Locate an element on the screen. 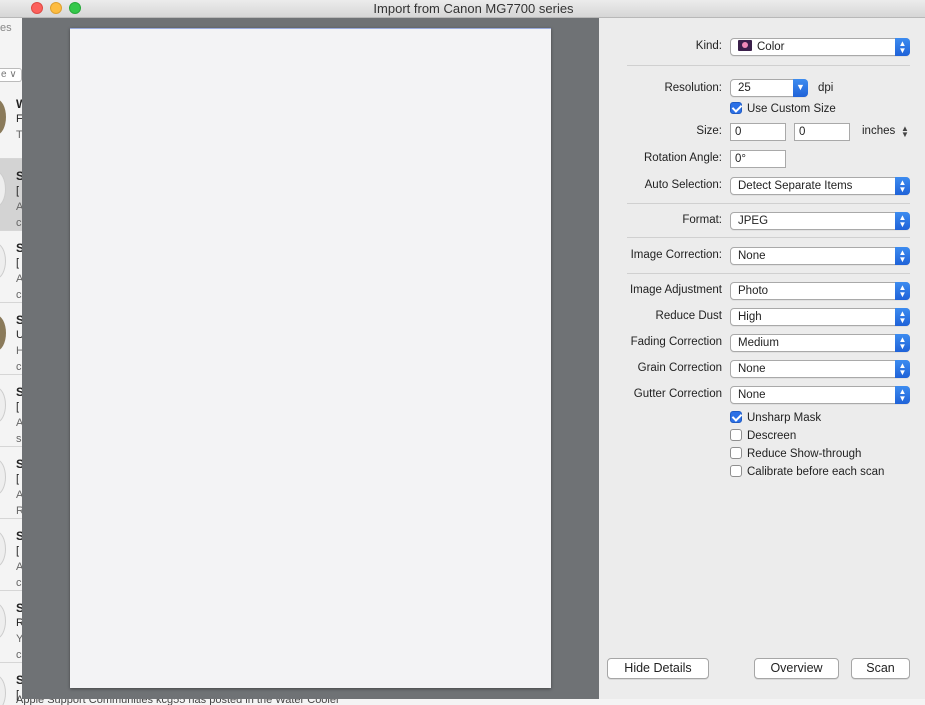 This screenshot has width=925, height=705. auto-selection-popup: Detect Separate Items ▲ ▼ is located at coordinates (820, 186).